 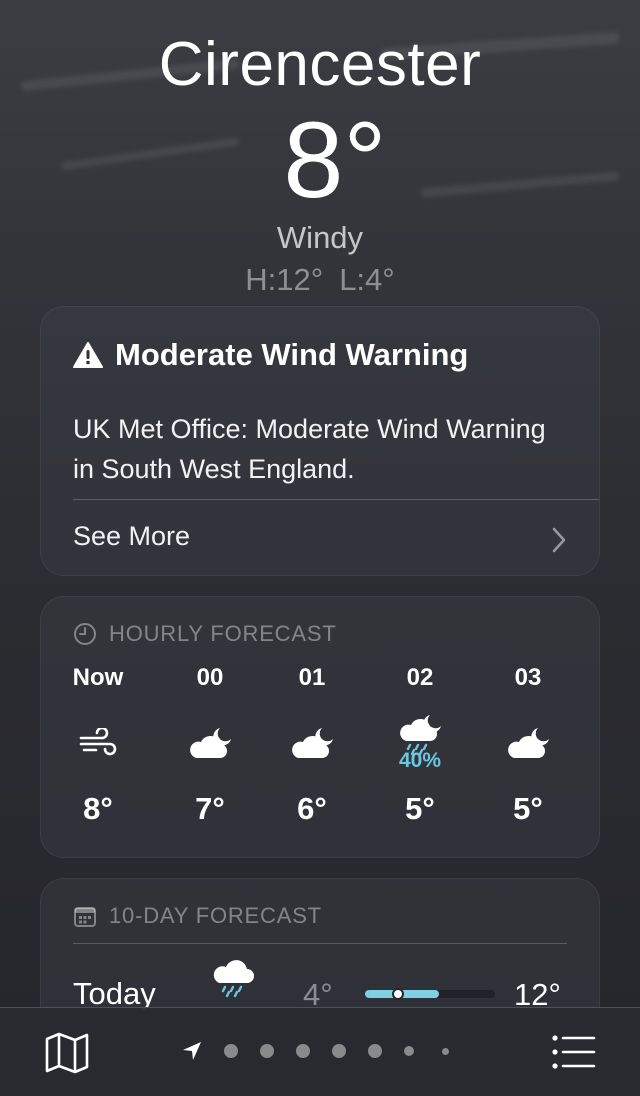 What do you see at coordinates (559, 540) in the screenshot?
I see `chevron-right-icon` at bounding box center [559, 540].